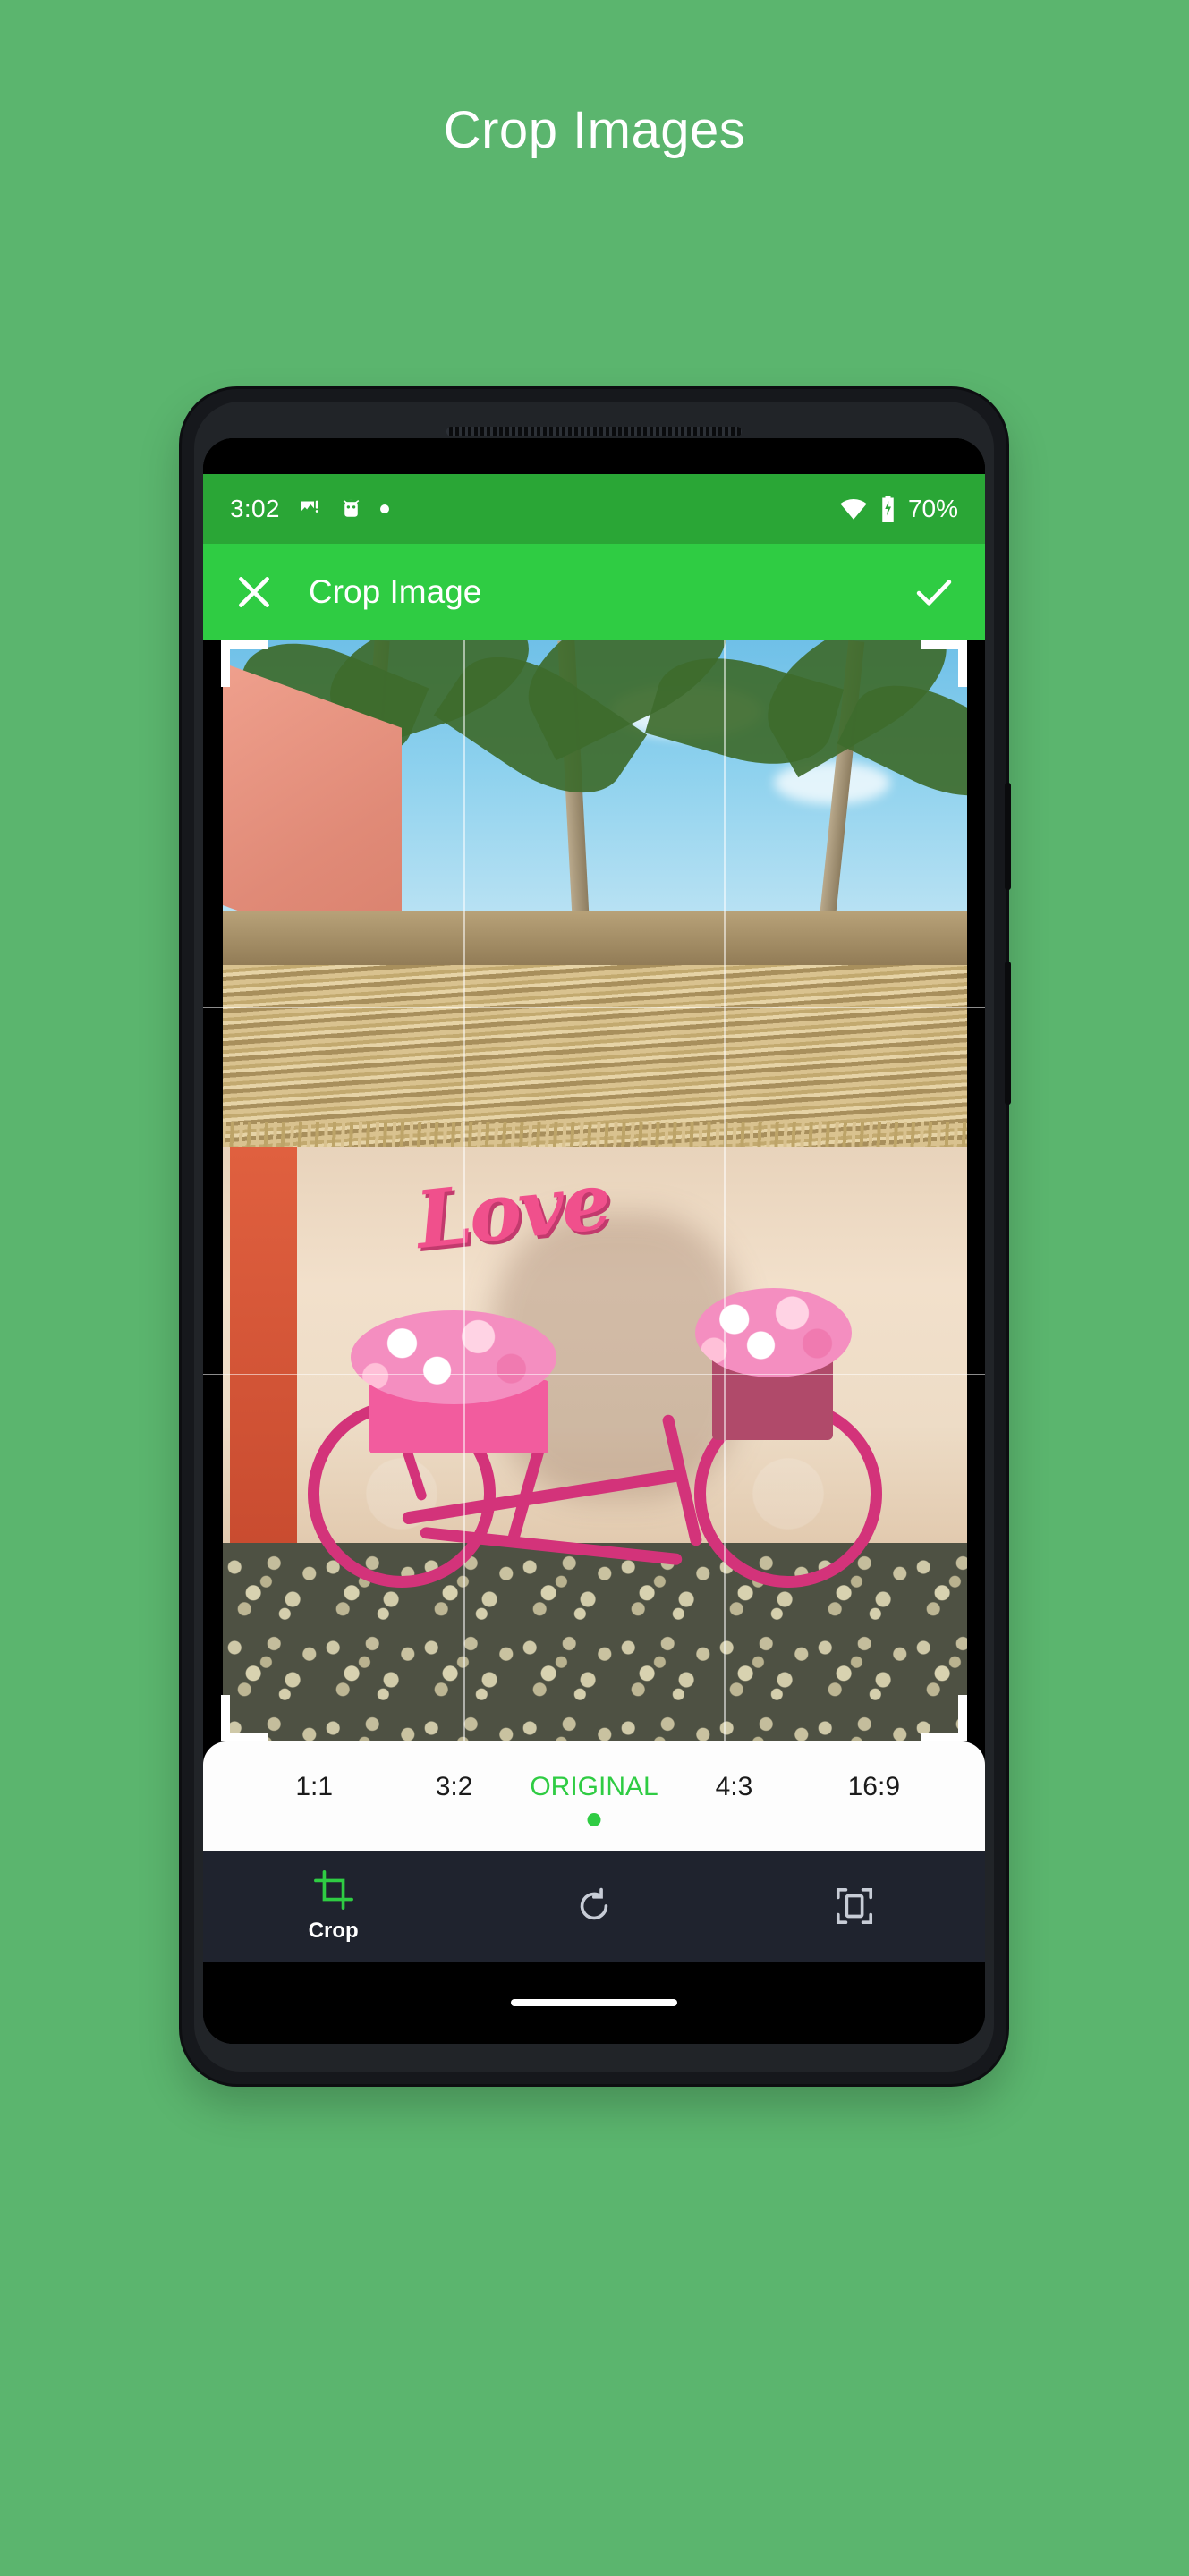  I want to click on crop-icon, so click(333, 1890).